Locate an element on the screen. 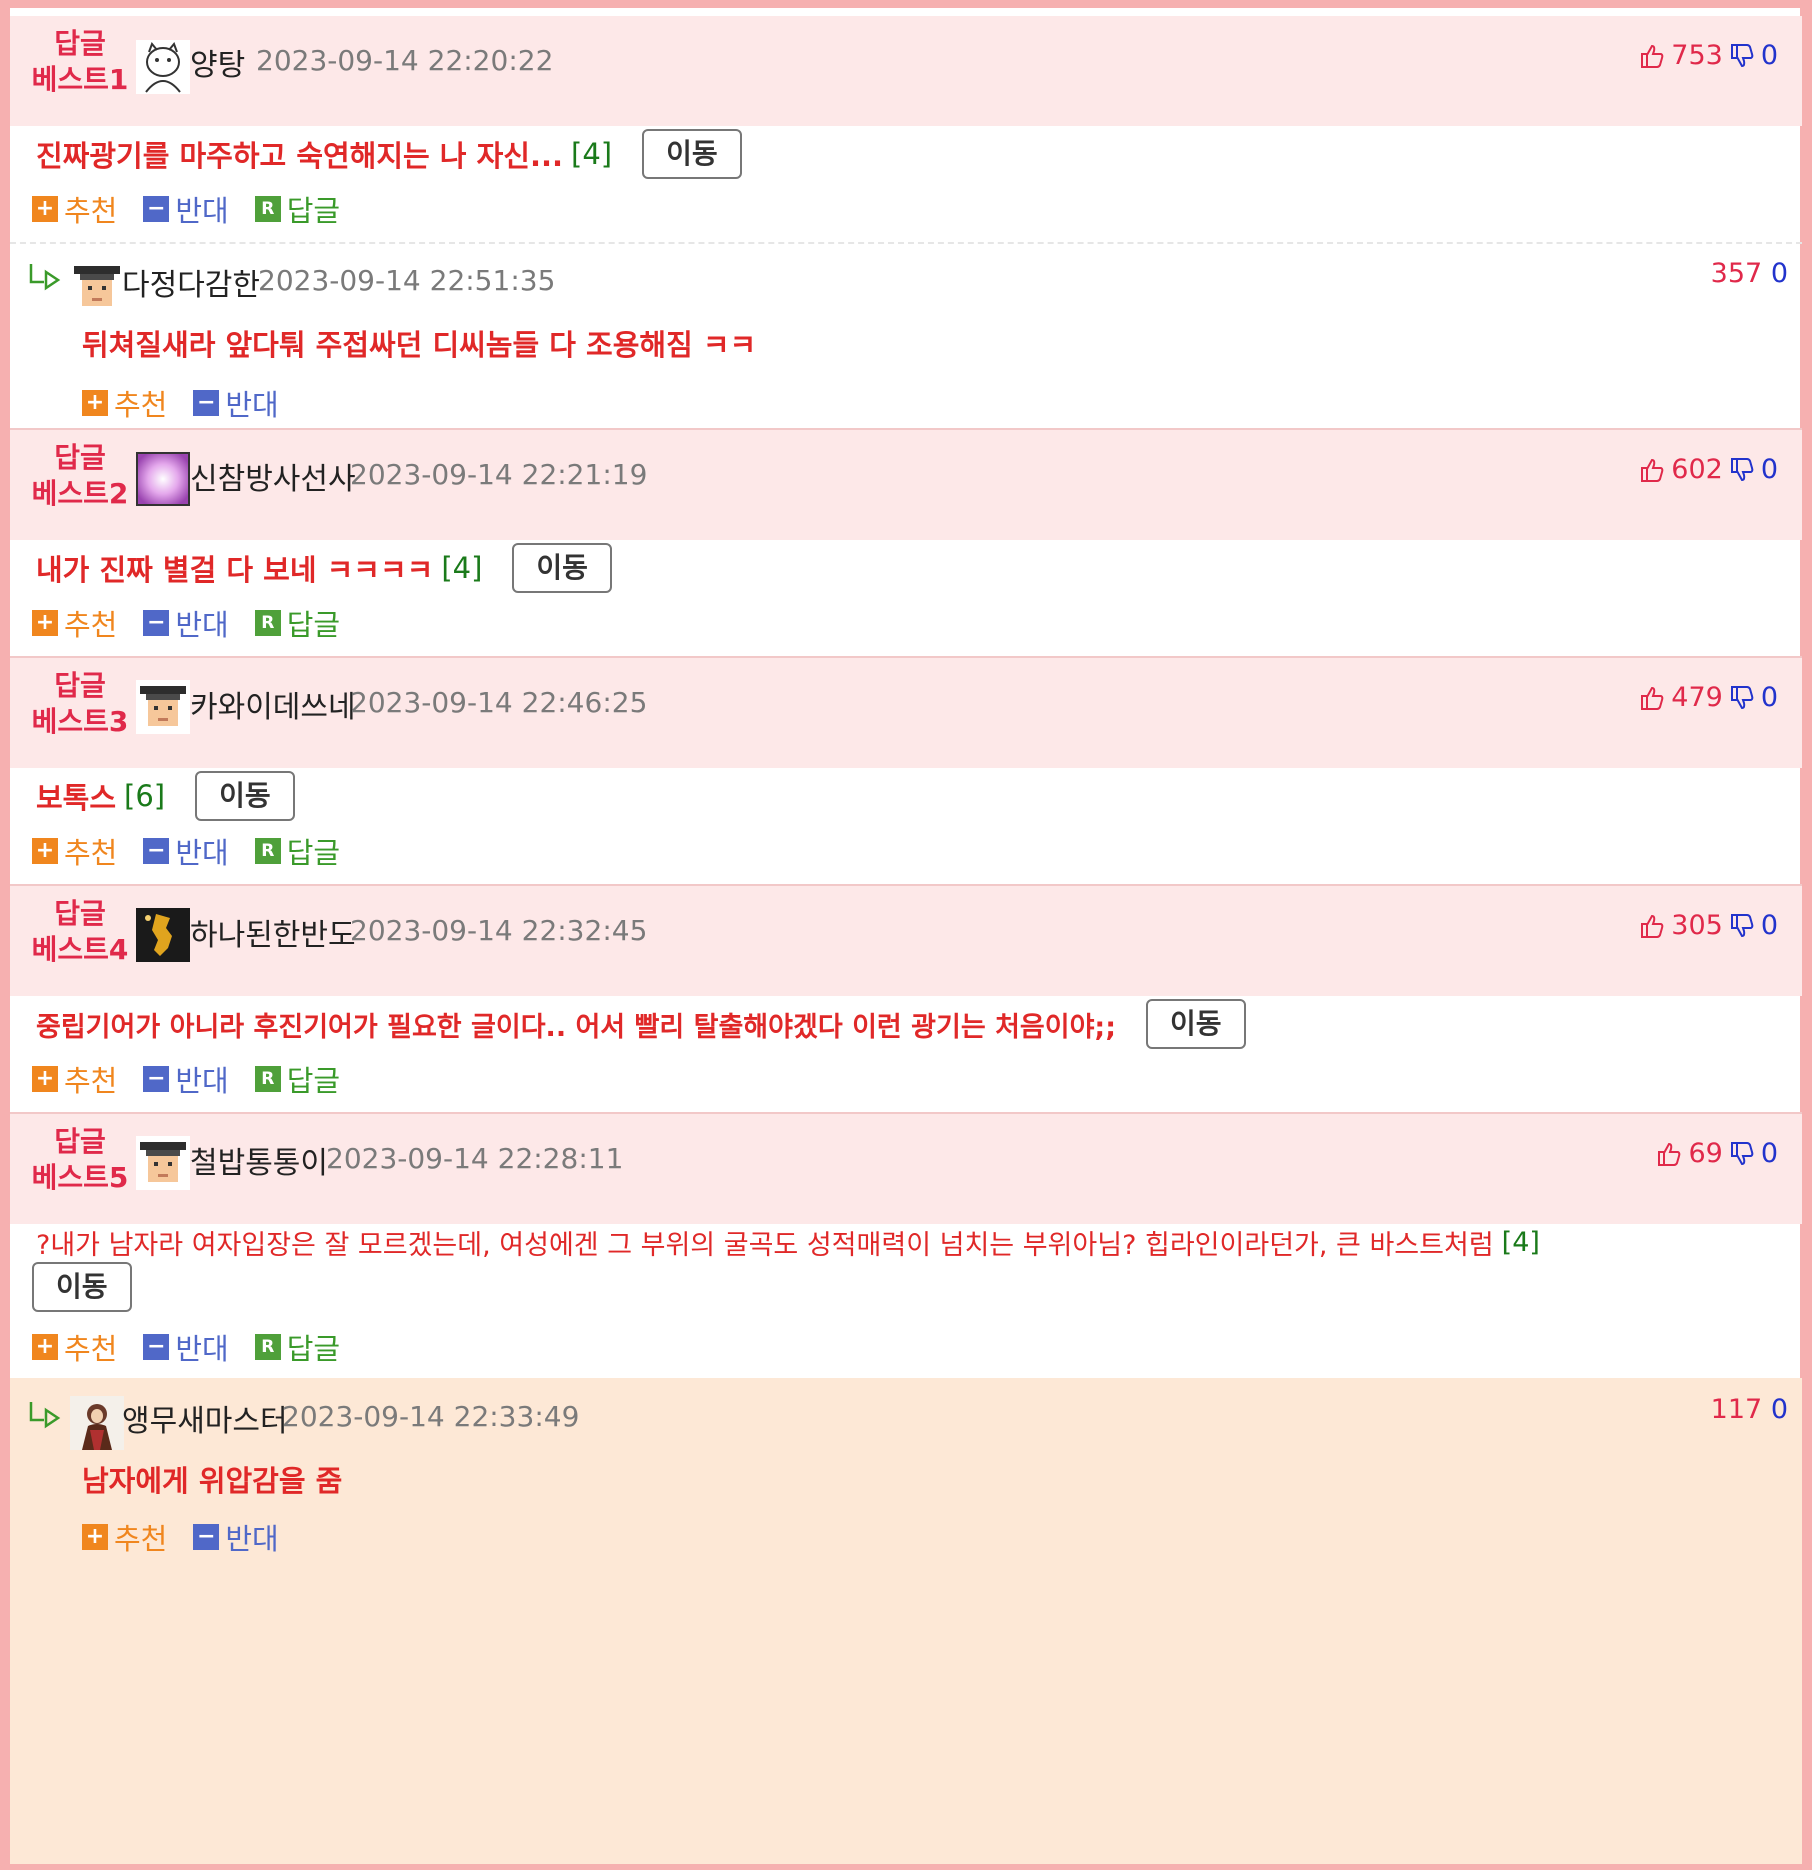  best-badge: 답글 베스트5 is located at coordinates (80, 1159).